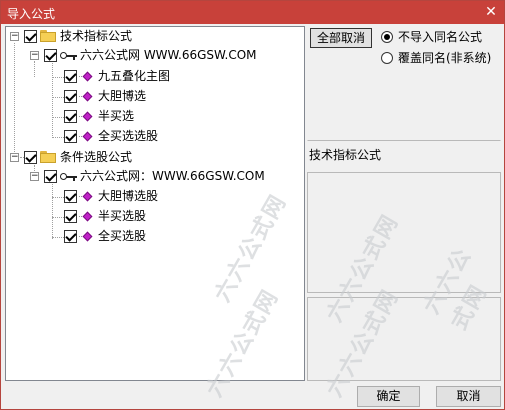 The width and height of the screenshot is (505, 410). I want to click on tree-source-node: − 六六公式网：WWW.66GSW.COM, so click(151, 176).